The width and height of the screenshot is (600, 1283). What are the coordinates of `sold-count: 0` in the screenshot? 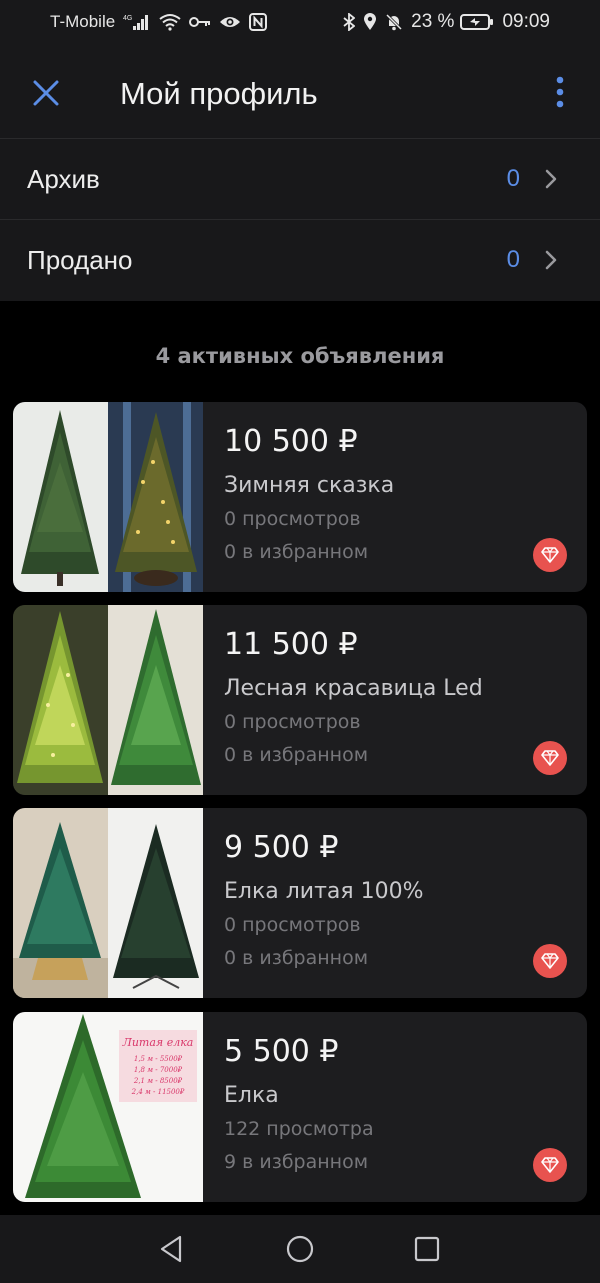 It's located at (513, 259).